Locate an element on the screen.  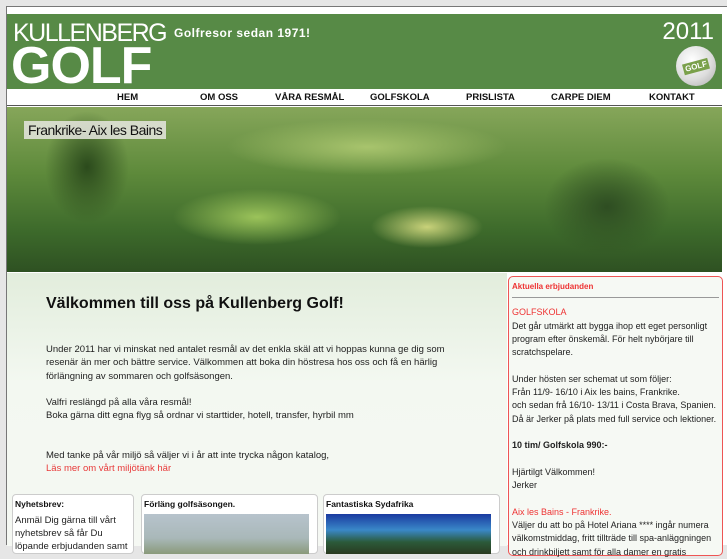
nav-om-oss: OM OSS is located at coordinates (219, 97).